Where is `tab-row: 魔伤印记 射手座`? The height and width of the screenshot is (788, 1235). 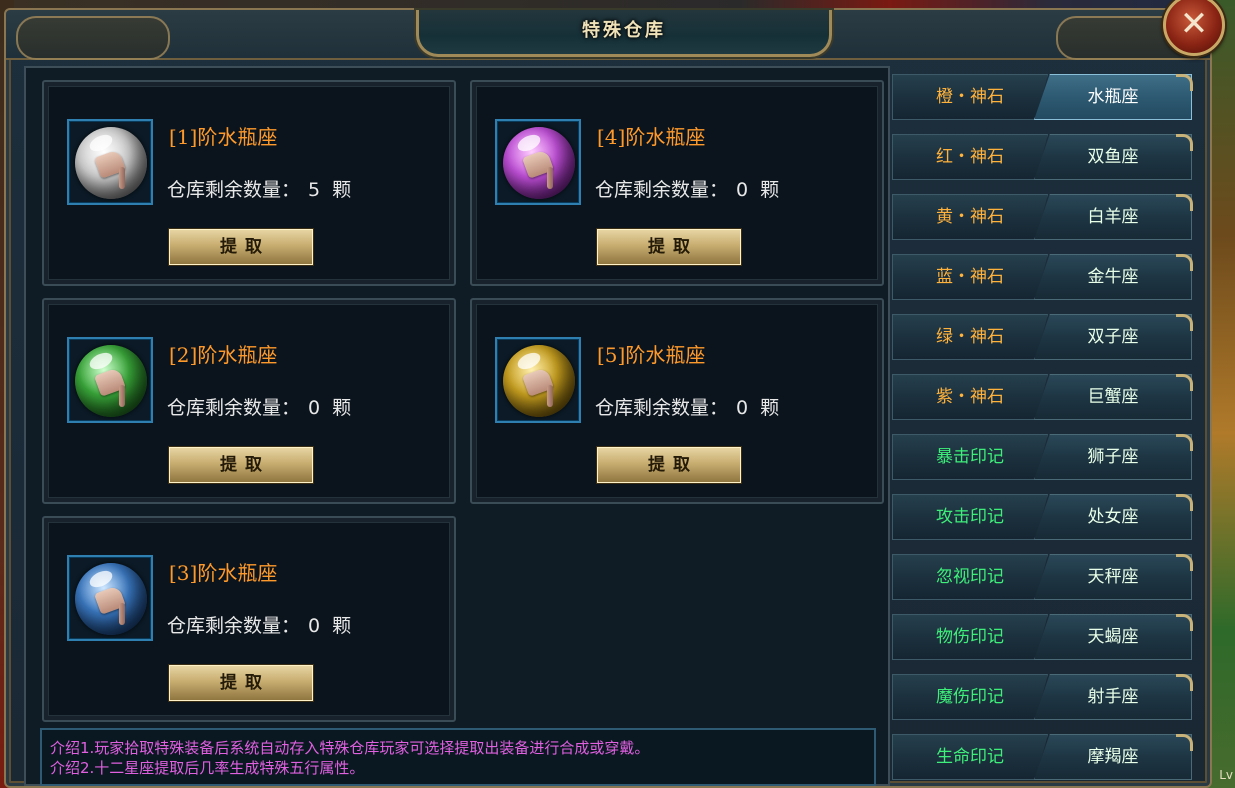
tab-row: 魔伤印记 射手座 is located at coordinates (1043, 699).